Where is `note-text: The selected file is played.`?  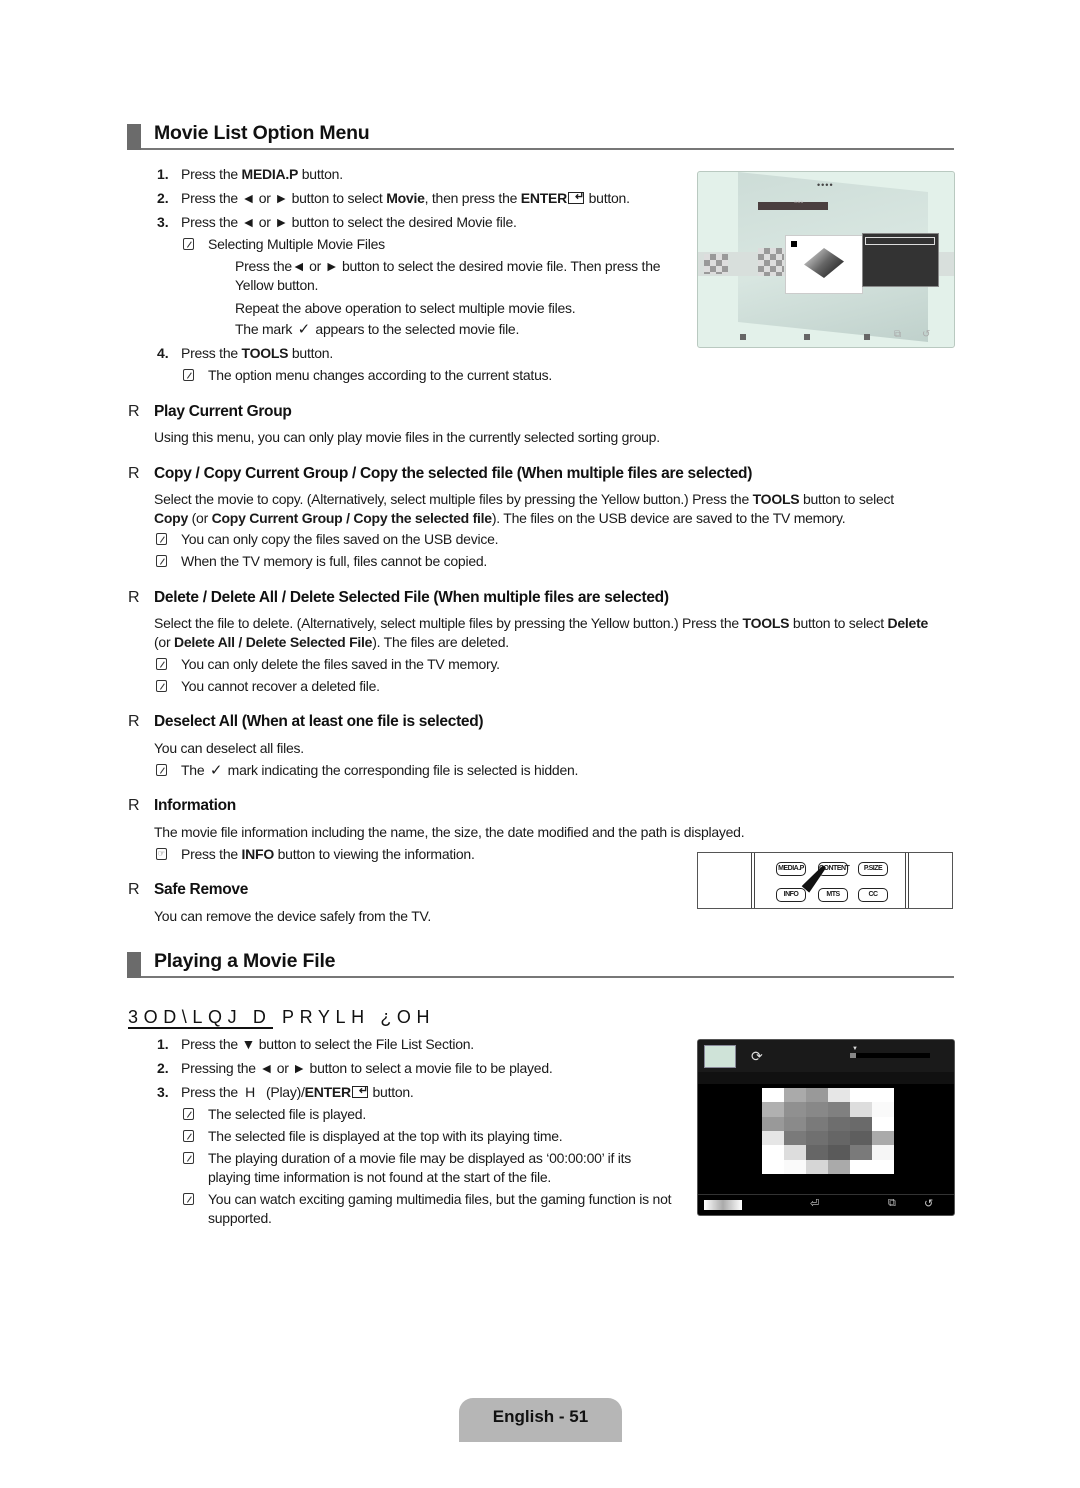
note-text: The selected file is played. is located at coordinates (287, 1114).